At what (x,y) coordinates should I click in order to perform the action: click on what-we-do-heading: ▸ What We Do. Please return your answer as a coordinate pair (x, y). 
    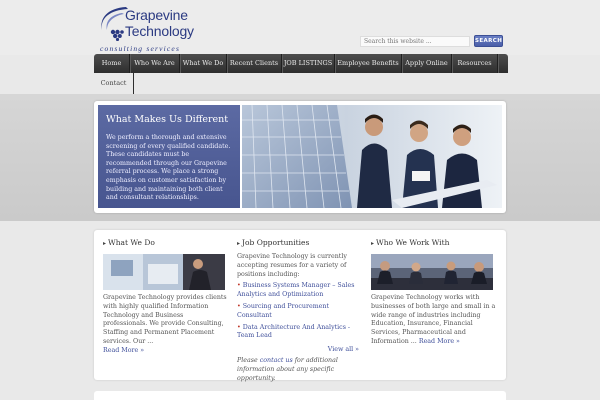
    Looking at the image, I should click on (165, 244).